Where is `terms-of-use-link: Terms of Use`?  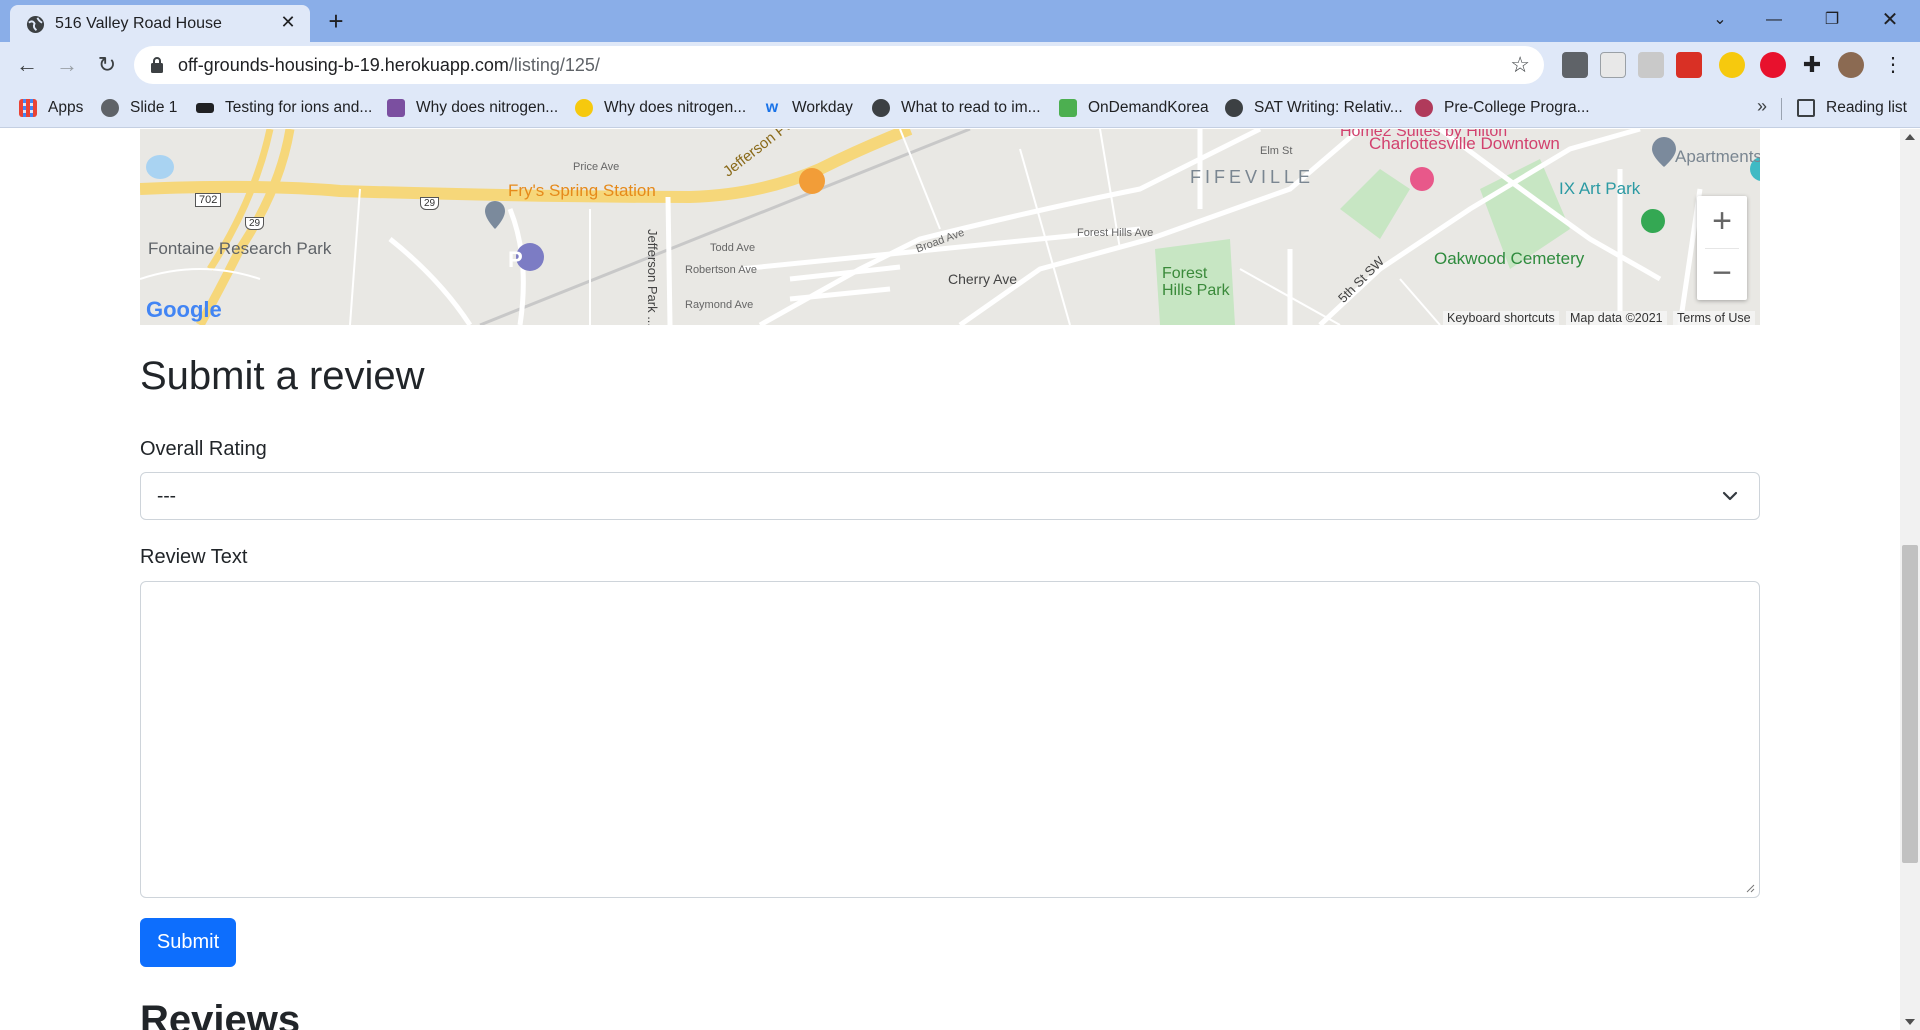
terms-of-use-link: Terms of Use is located at coordinates (1714, 318).